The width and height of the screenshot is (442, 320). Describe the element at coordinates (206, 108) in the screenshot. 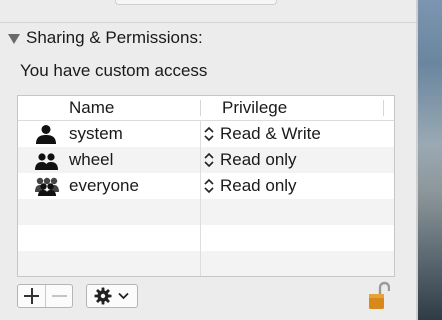

I see `table-header: Name Privilege` at that location.